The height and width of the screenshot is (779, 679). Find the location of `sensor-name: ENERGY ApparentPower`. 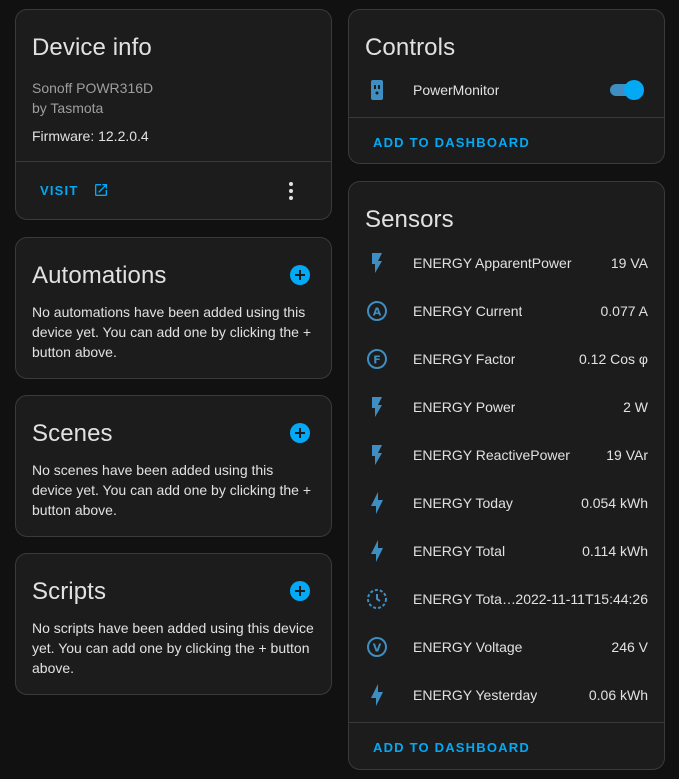

sensor-name: ENERGY ApparentPower is located at coordinates (492, 263).